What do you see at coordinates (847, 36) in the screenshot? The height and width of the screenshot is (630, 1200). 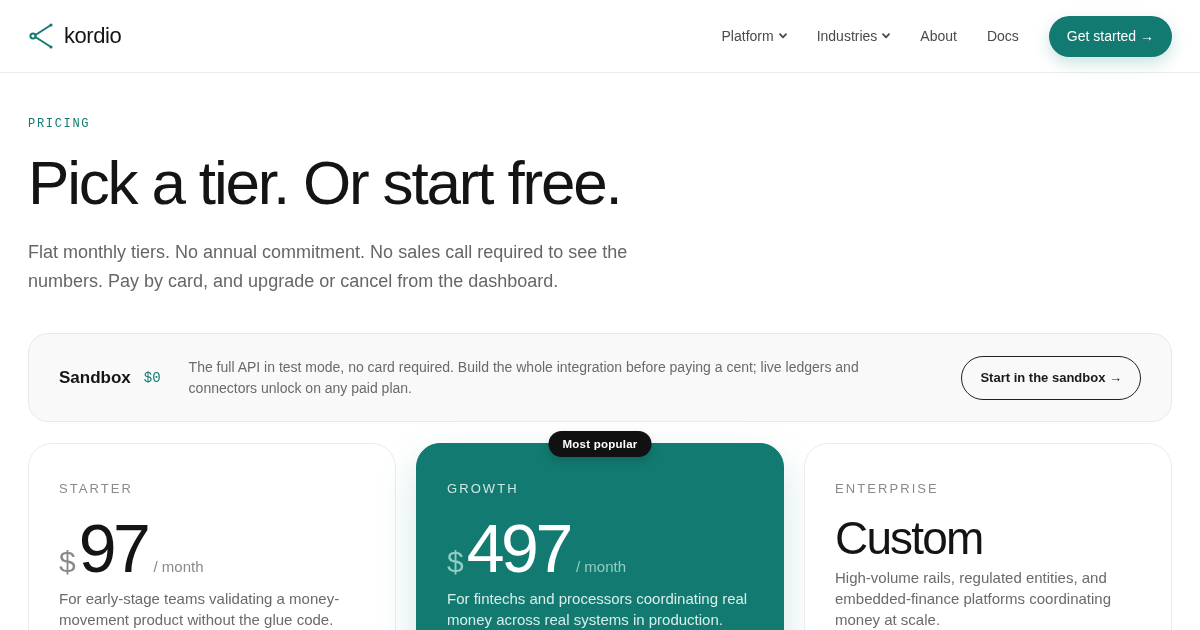 I see `nav-label: Industries` at bounding box center [847, 36].